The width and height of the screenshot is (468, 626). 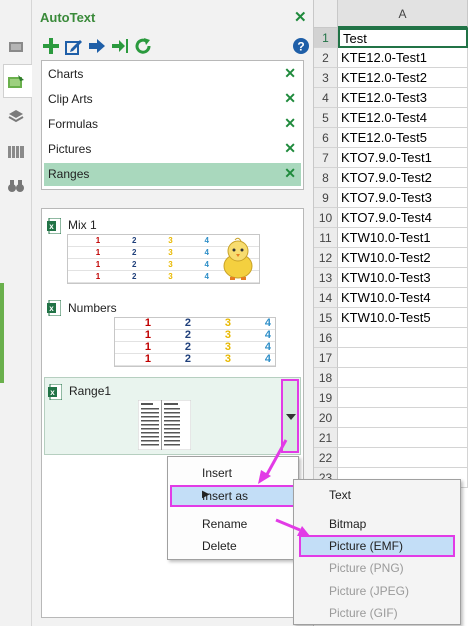 I want to click on import-icon, so click(x=97, y=46).